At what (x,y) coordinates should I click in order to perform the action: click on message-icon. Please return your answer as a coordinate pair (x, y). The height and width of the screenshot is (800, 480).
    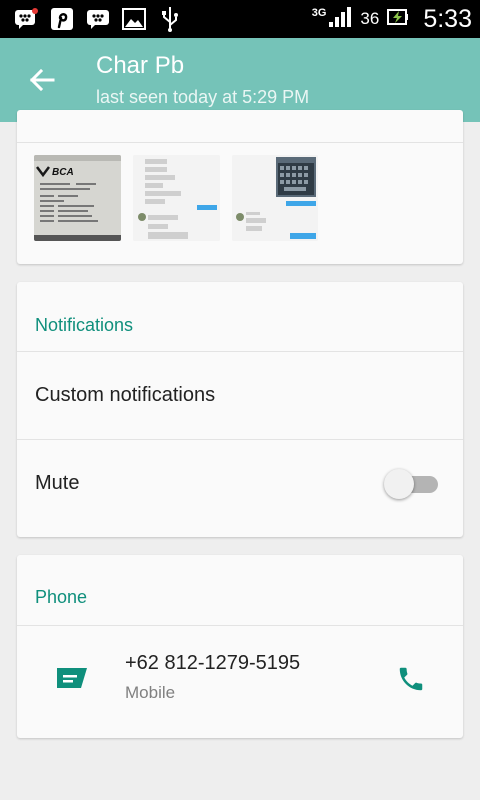
    Looking at the image, I should click on (72, 678).